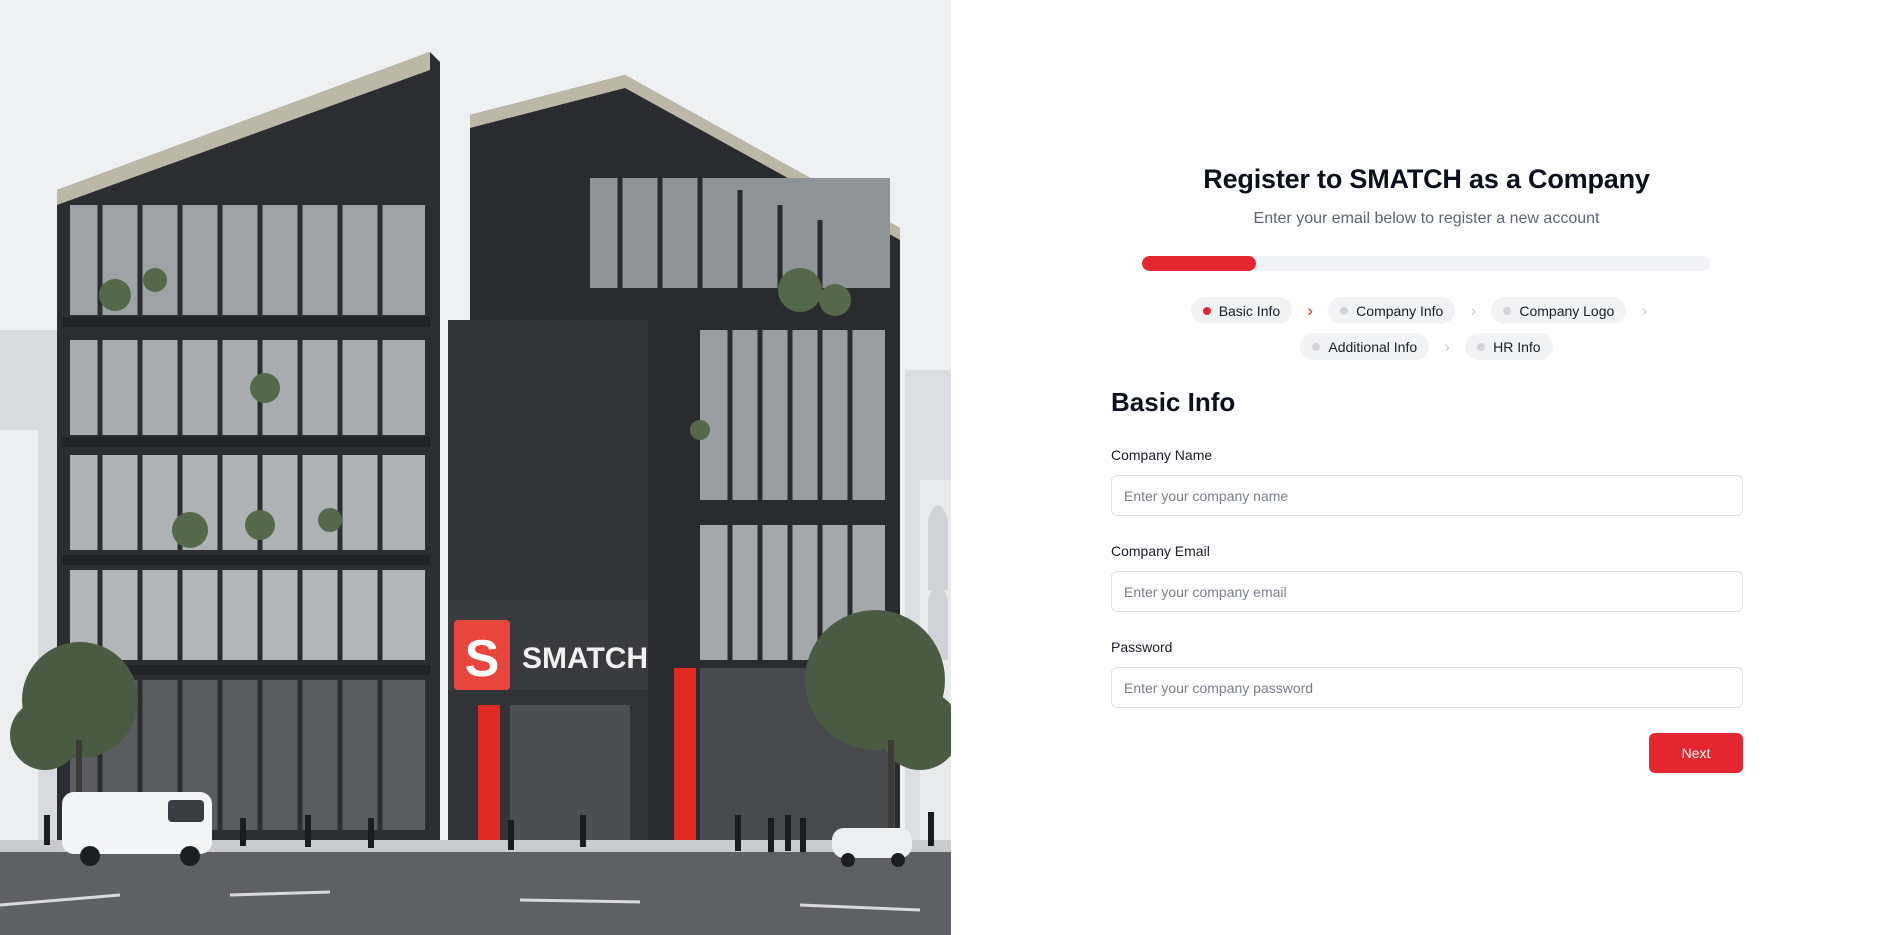  I want to click on step-label: HR Info, so click(1517, 346).